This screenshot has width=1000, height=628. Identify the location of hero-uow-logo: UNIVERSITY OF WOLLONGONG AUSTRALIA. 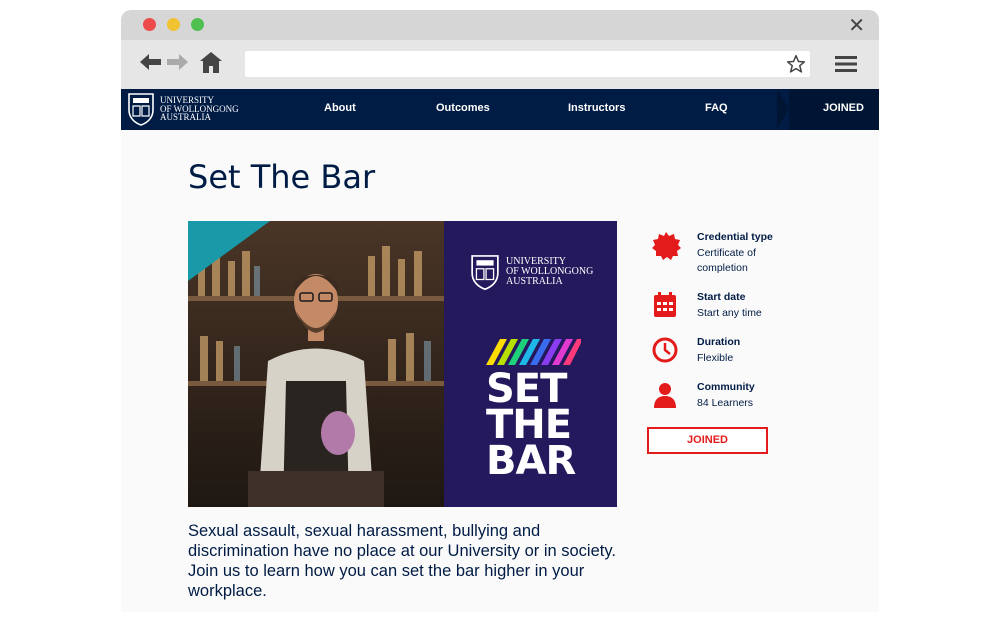
(531, 272).